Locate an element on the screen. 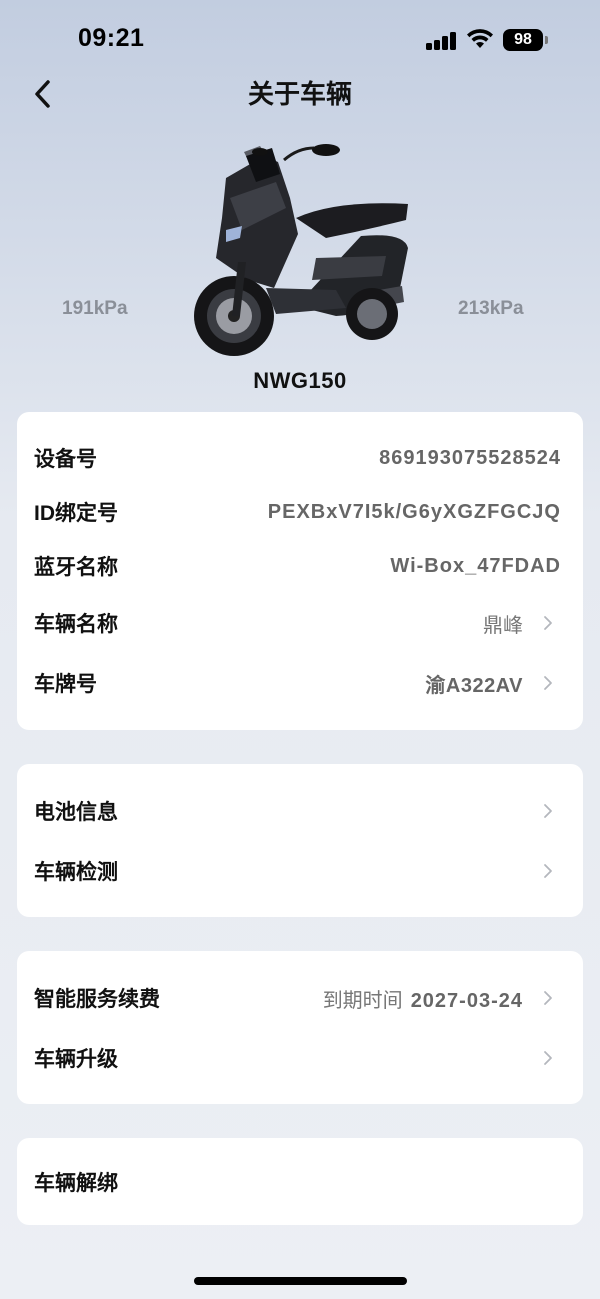  expiry-value: 到期时间 2027-03-24 is located at coordinates (423, 998).